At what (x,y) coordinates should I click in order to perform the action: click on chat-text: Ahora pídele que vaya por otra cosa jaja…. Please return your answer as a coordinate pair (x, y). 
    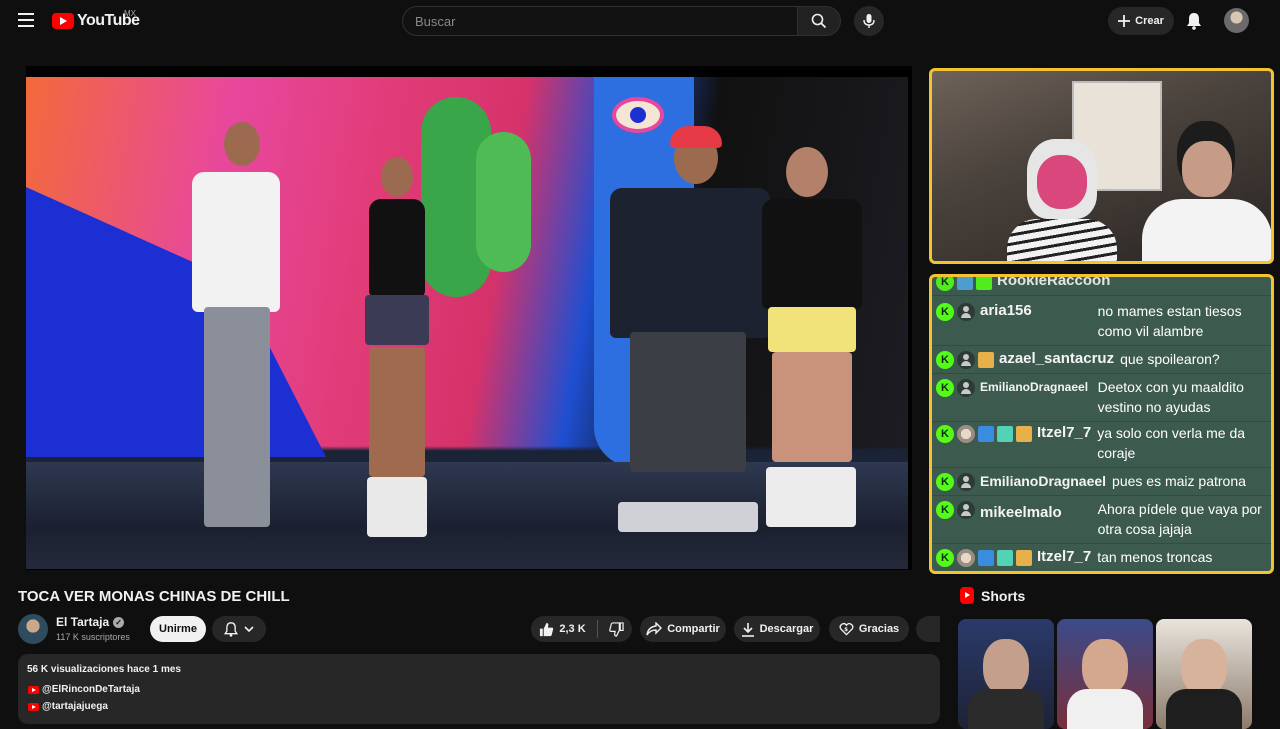
    Looking at the image, I should click on (1179, 519).